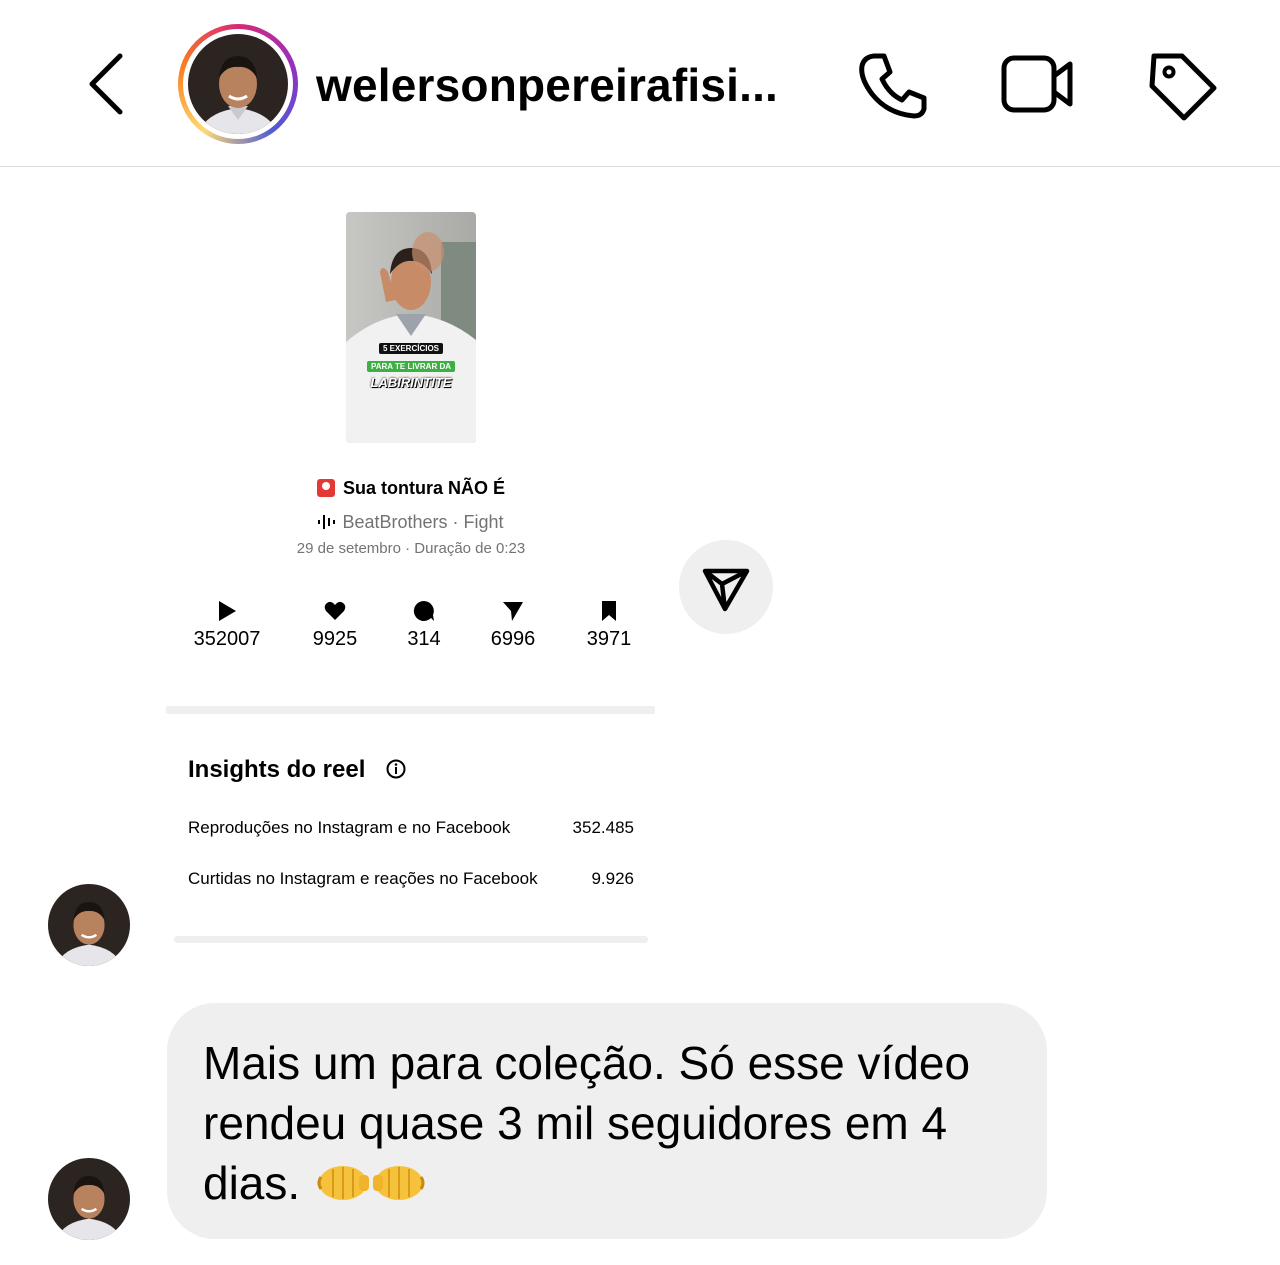 The image size is (1280, 1265). I want to click on tag-icon, so click(1183, 87).